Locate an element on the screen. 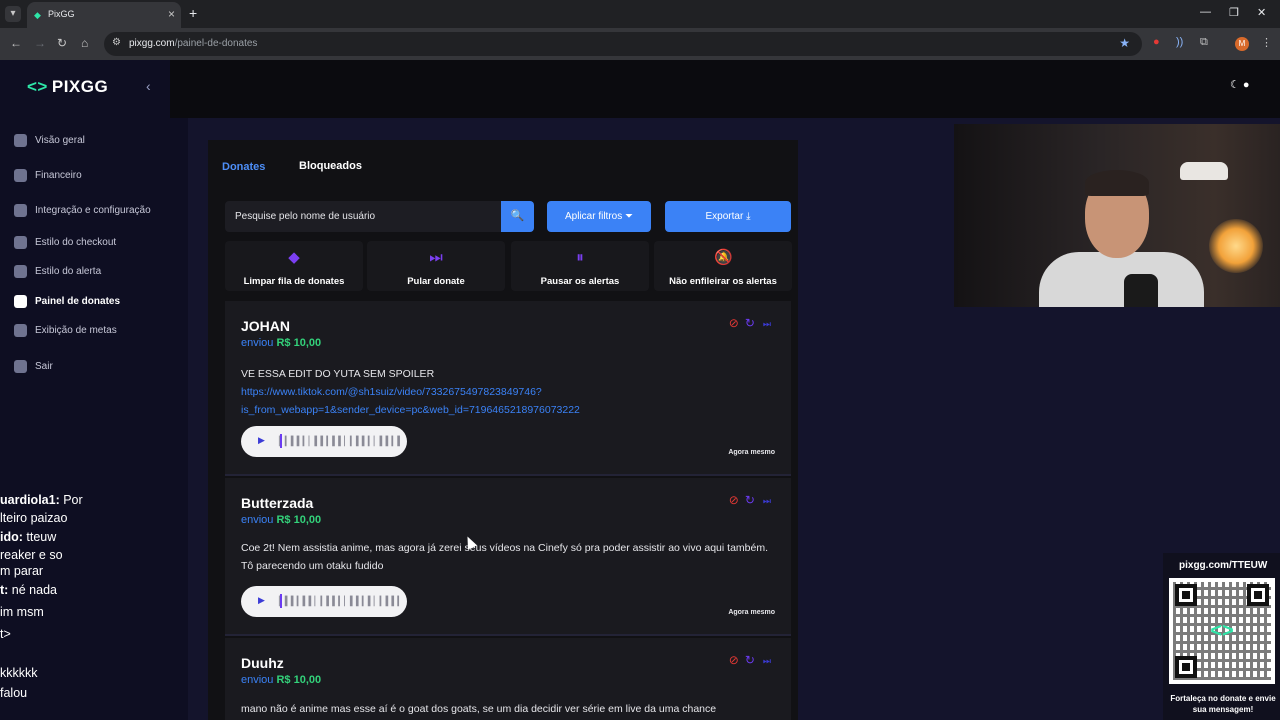 The image size is (1280, 720). qr-logo-icon: <> is located at coordinates (1222, 631).